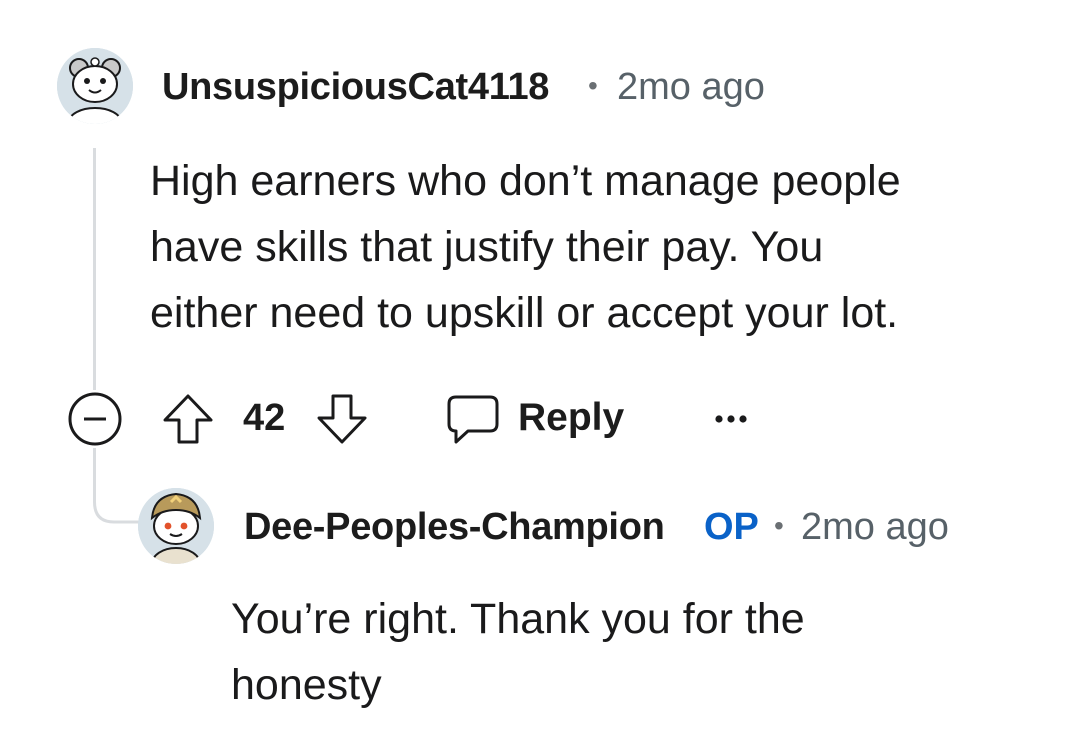 The width and height of the screenshot is (1080, 742). I want to click on more-options-ellipsis-icon, so click(733, 419).